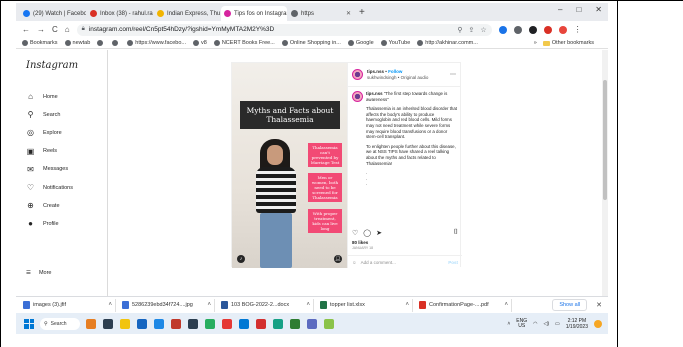  Describe the element at coordinates (53, 13) in the screenshot. I see `browser-tab: (29) Watch | Facebook✕` at that location.